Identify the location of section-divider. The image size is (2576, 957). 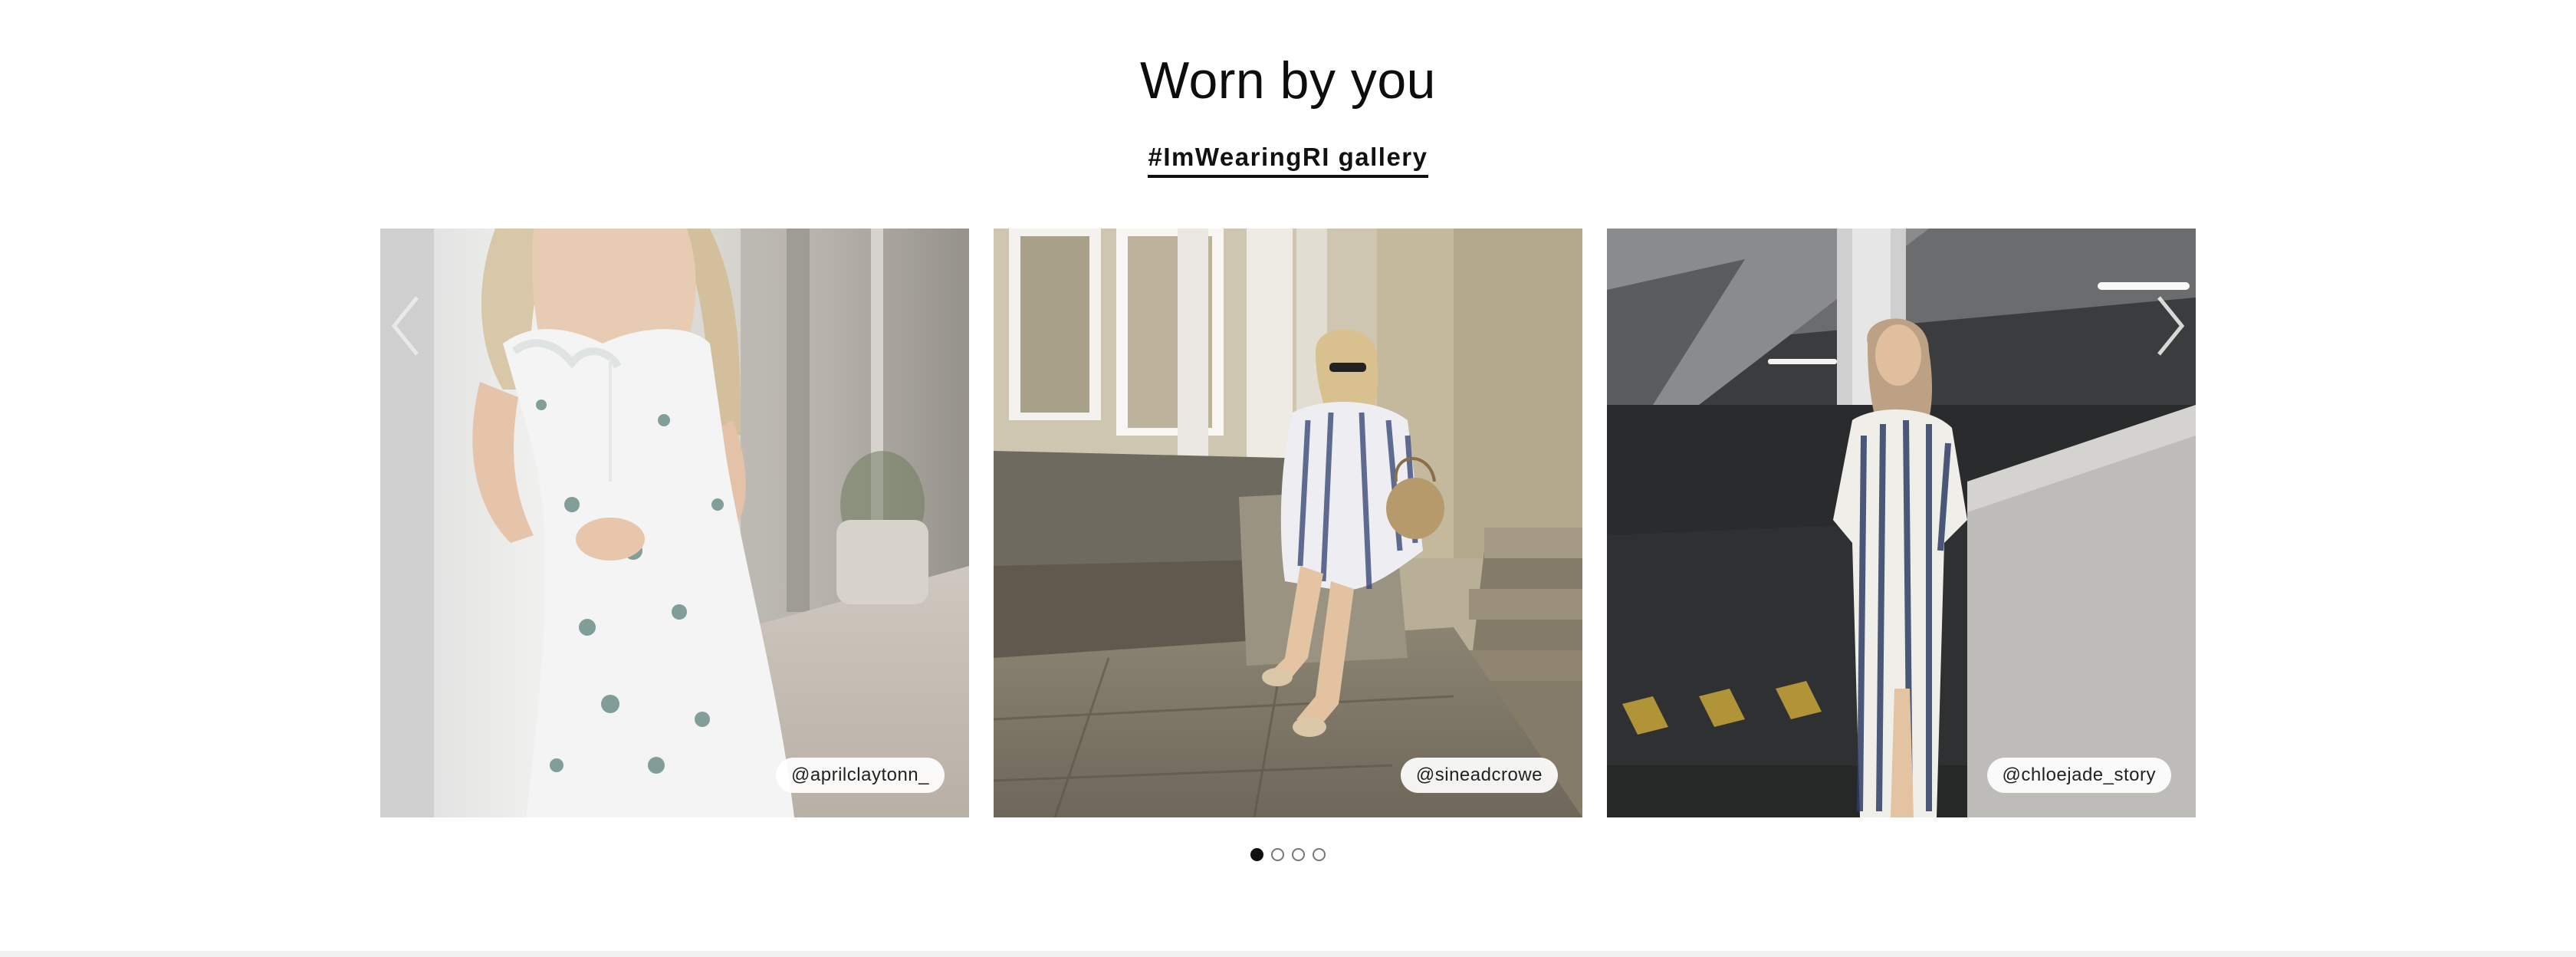
(1288, 954).